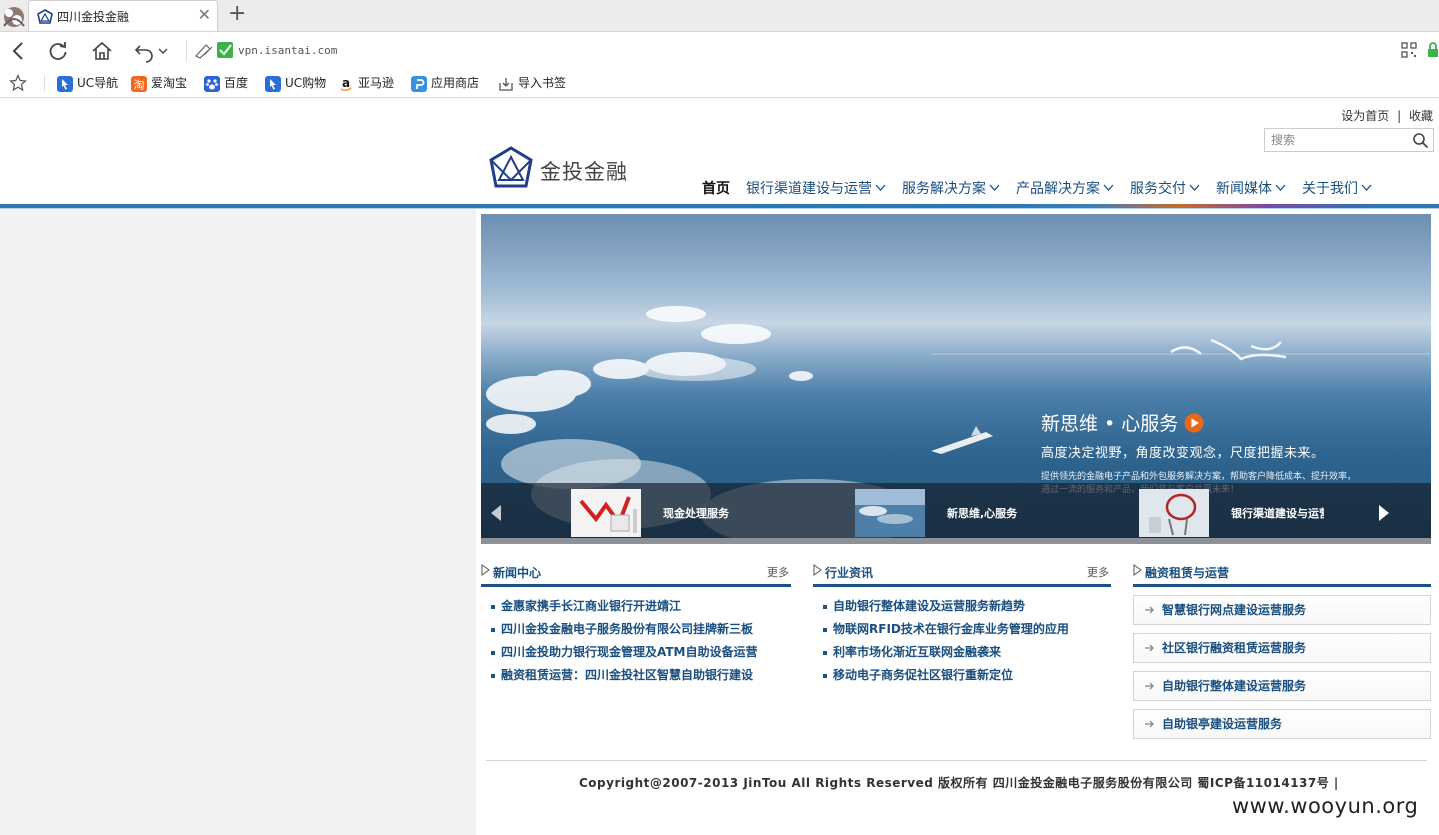  Describe the element at coordinates (1420, 140) in the screenshot. I see `search-icon` at that location.